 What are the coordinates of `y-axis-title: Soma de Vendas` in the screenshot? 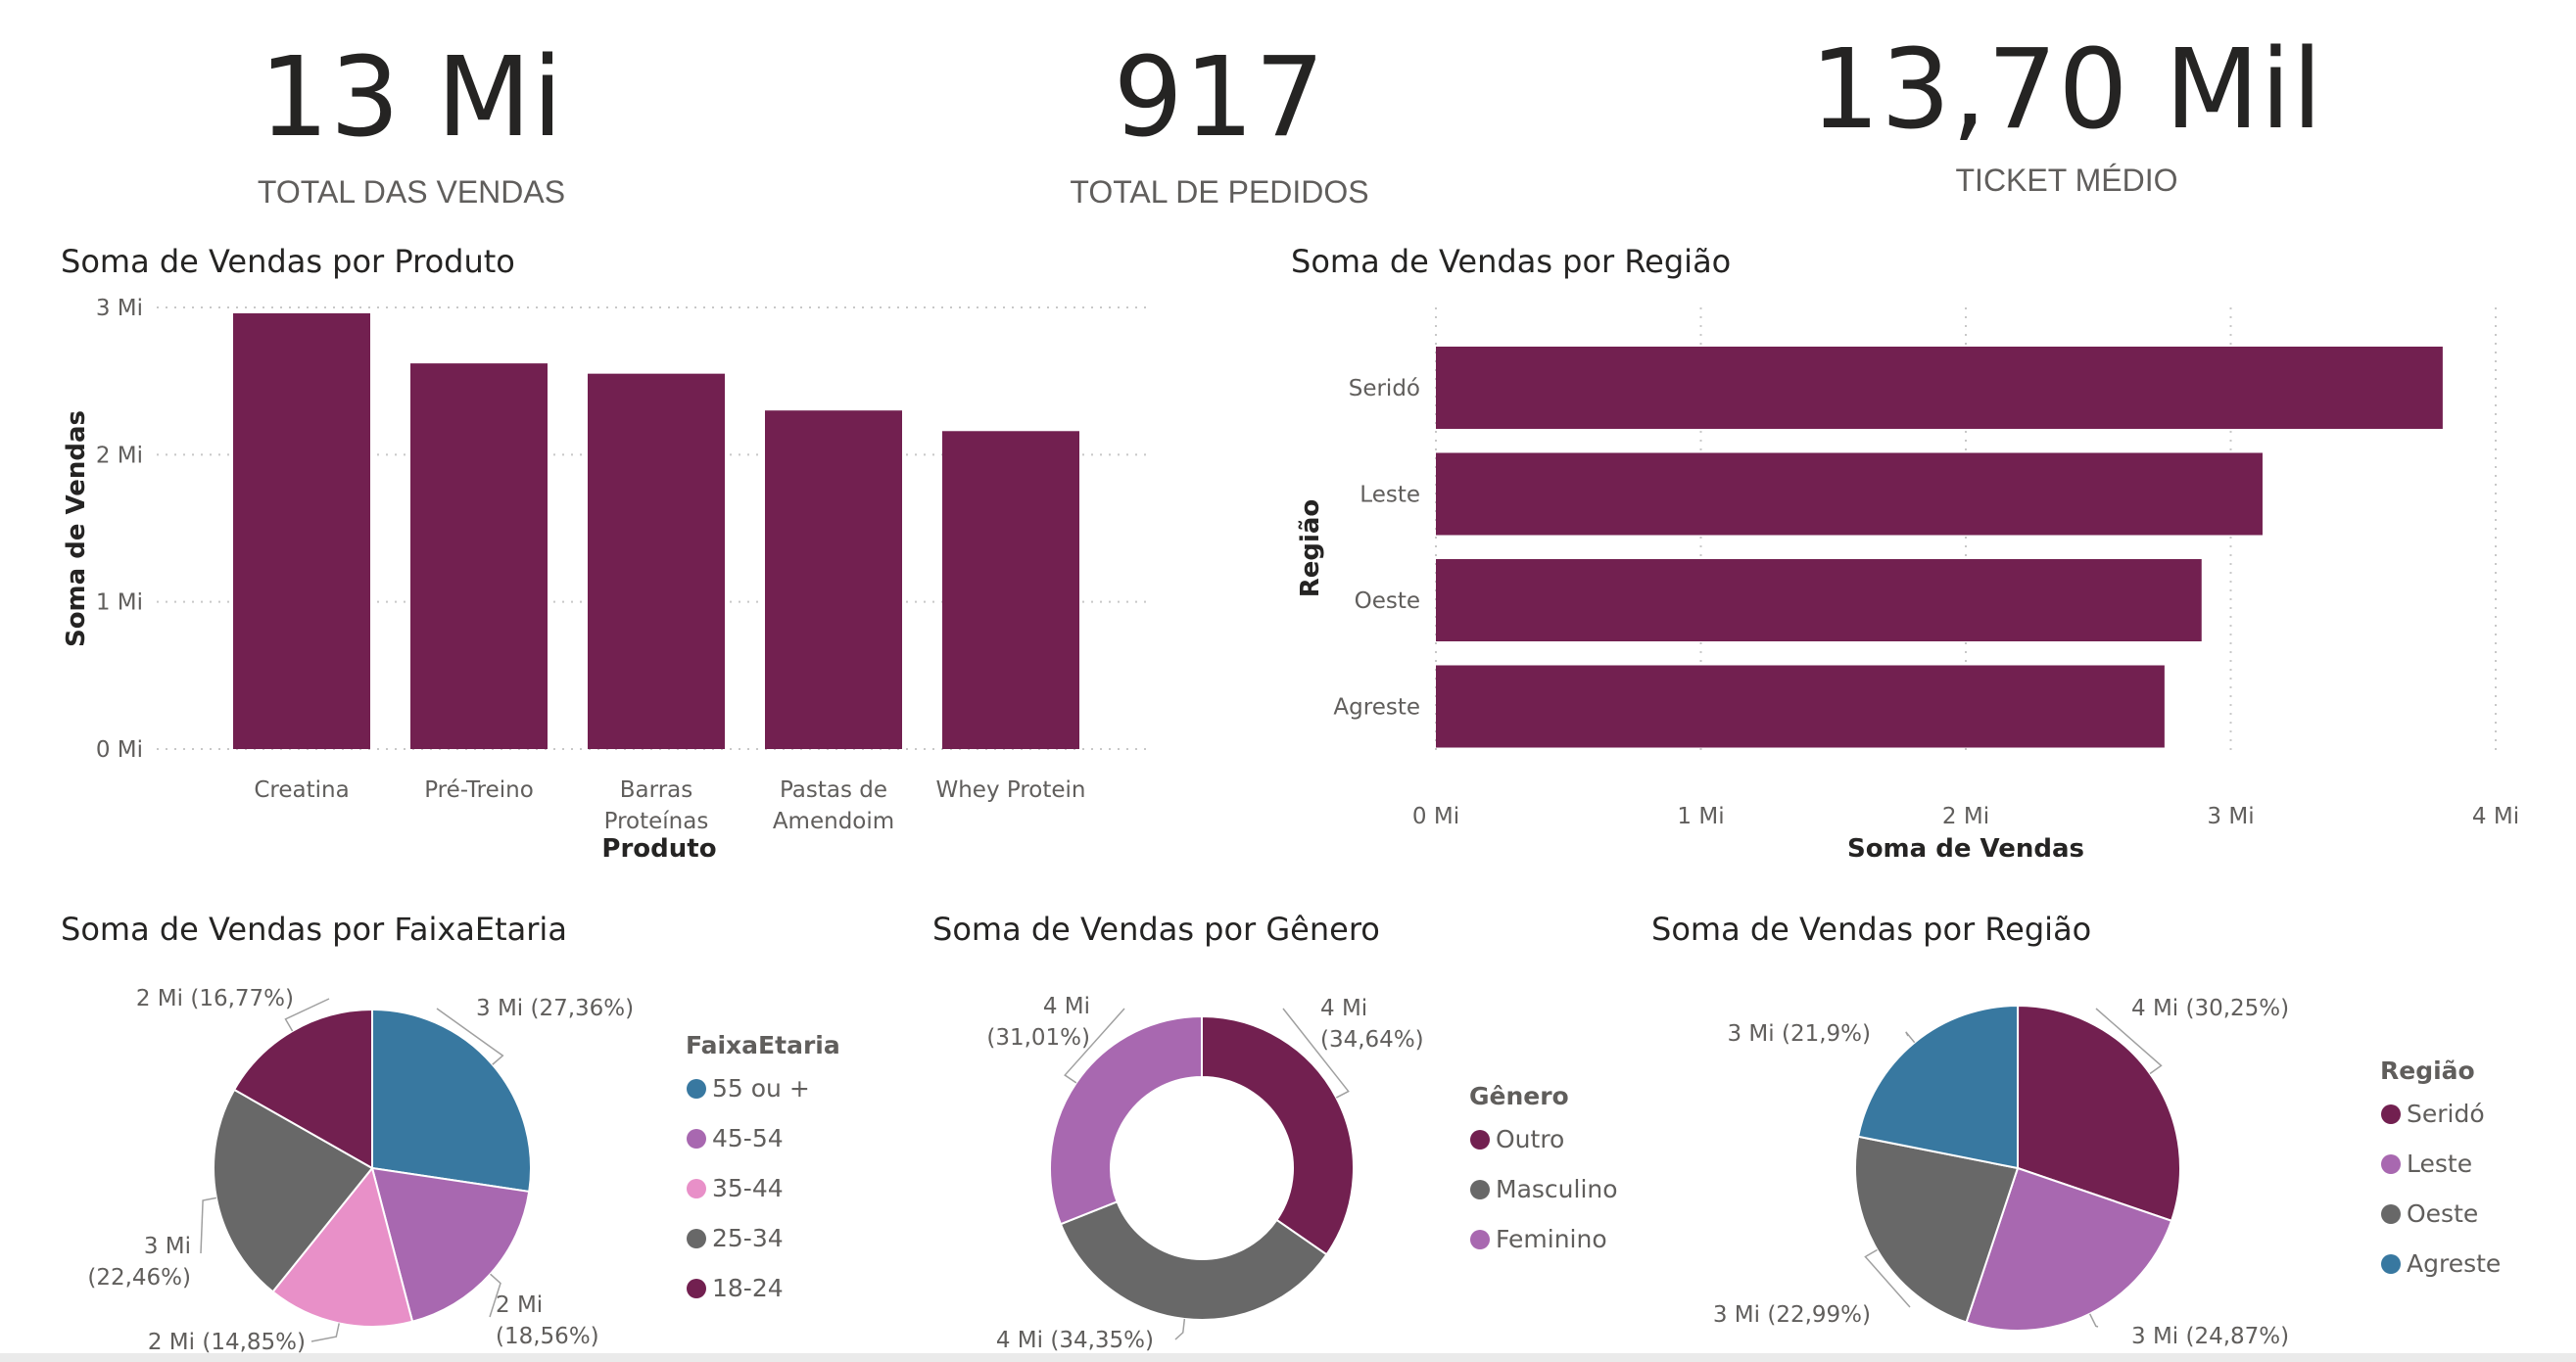 It's located at (77, 528).